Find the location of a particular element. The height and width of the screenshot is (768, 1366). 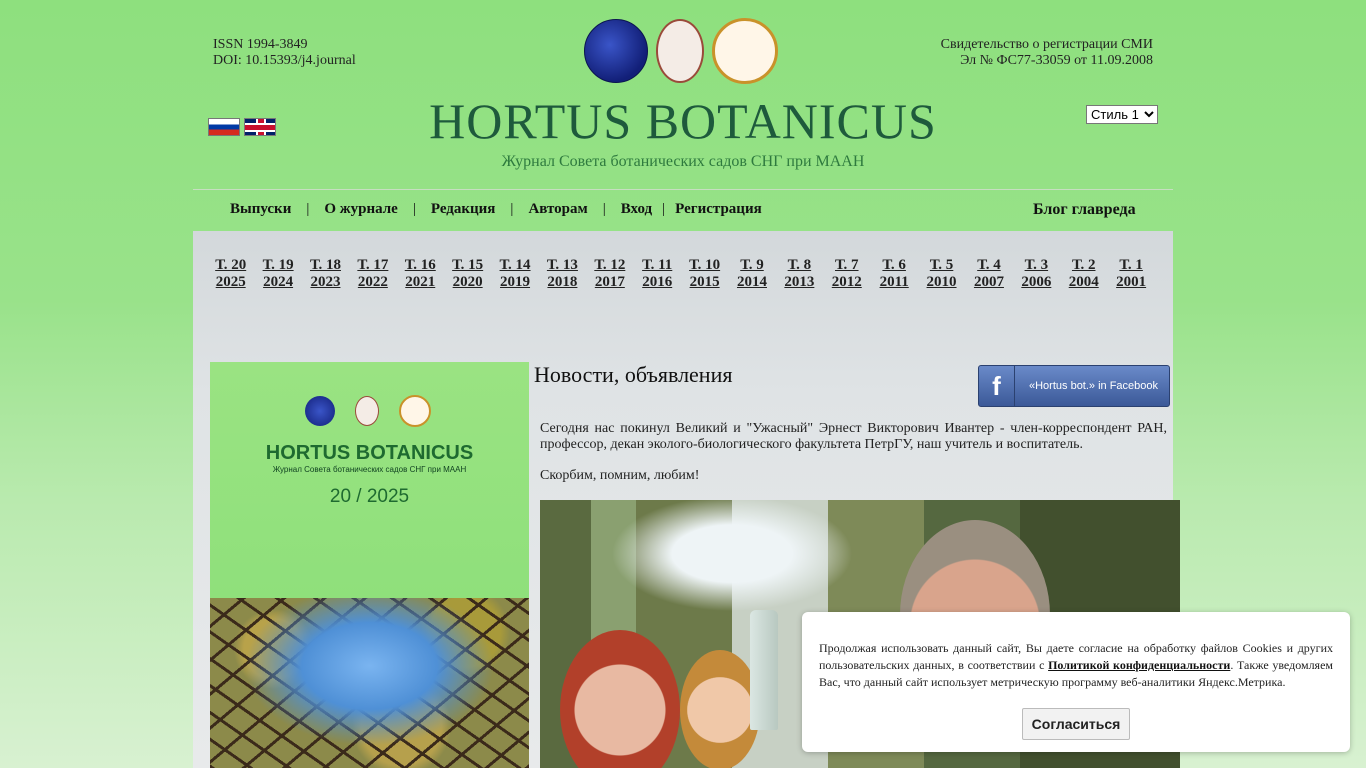

volume-year: 2006 is located at coordinates (1036, 282).